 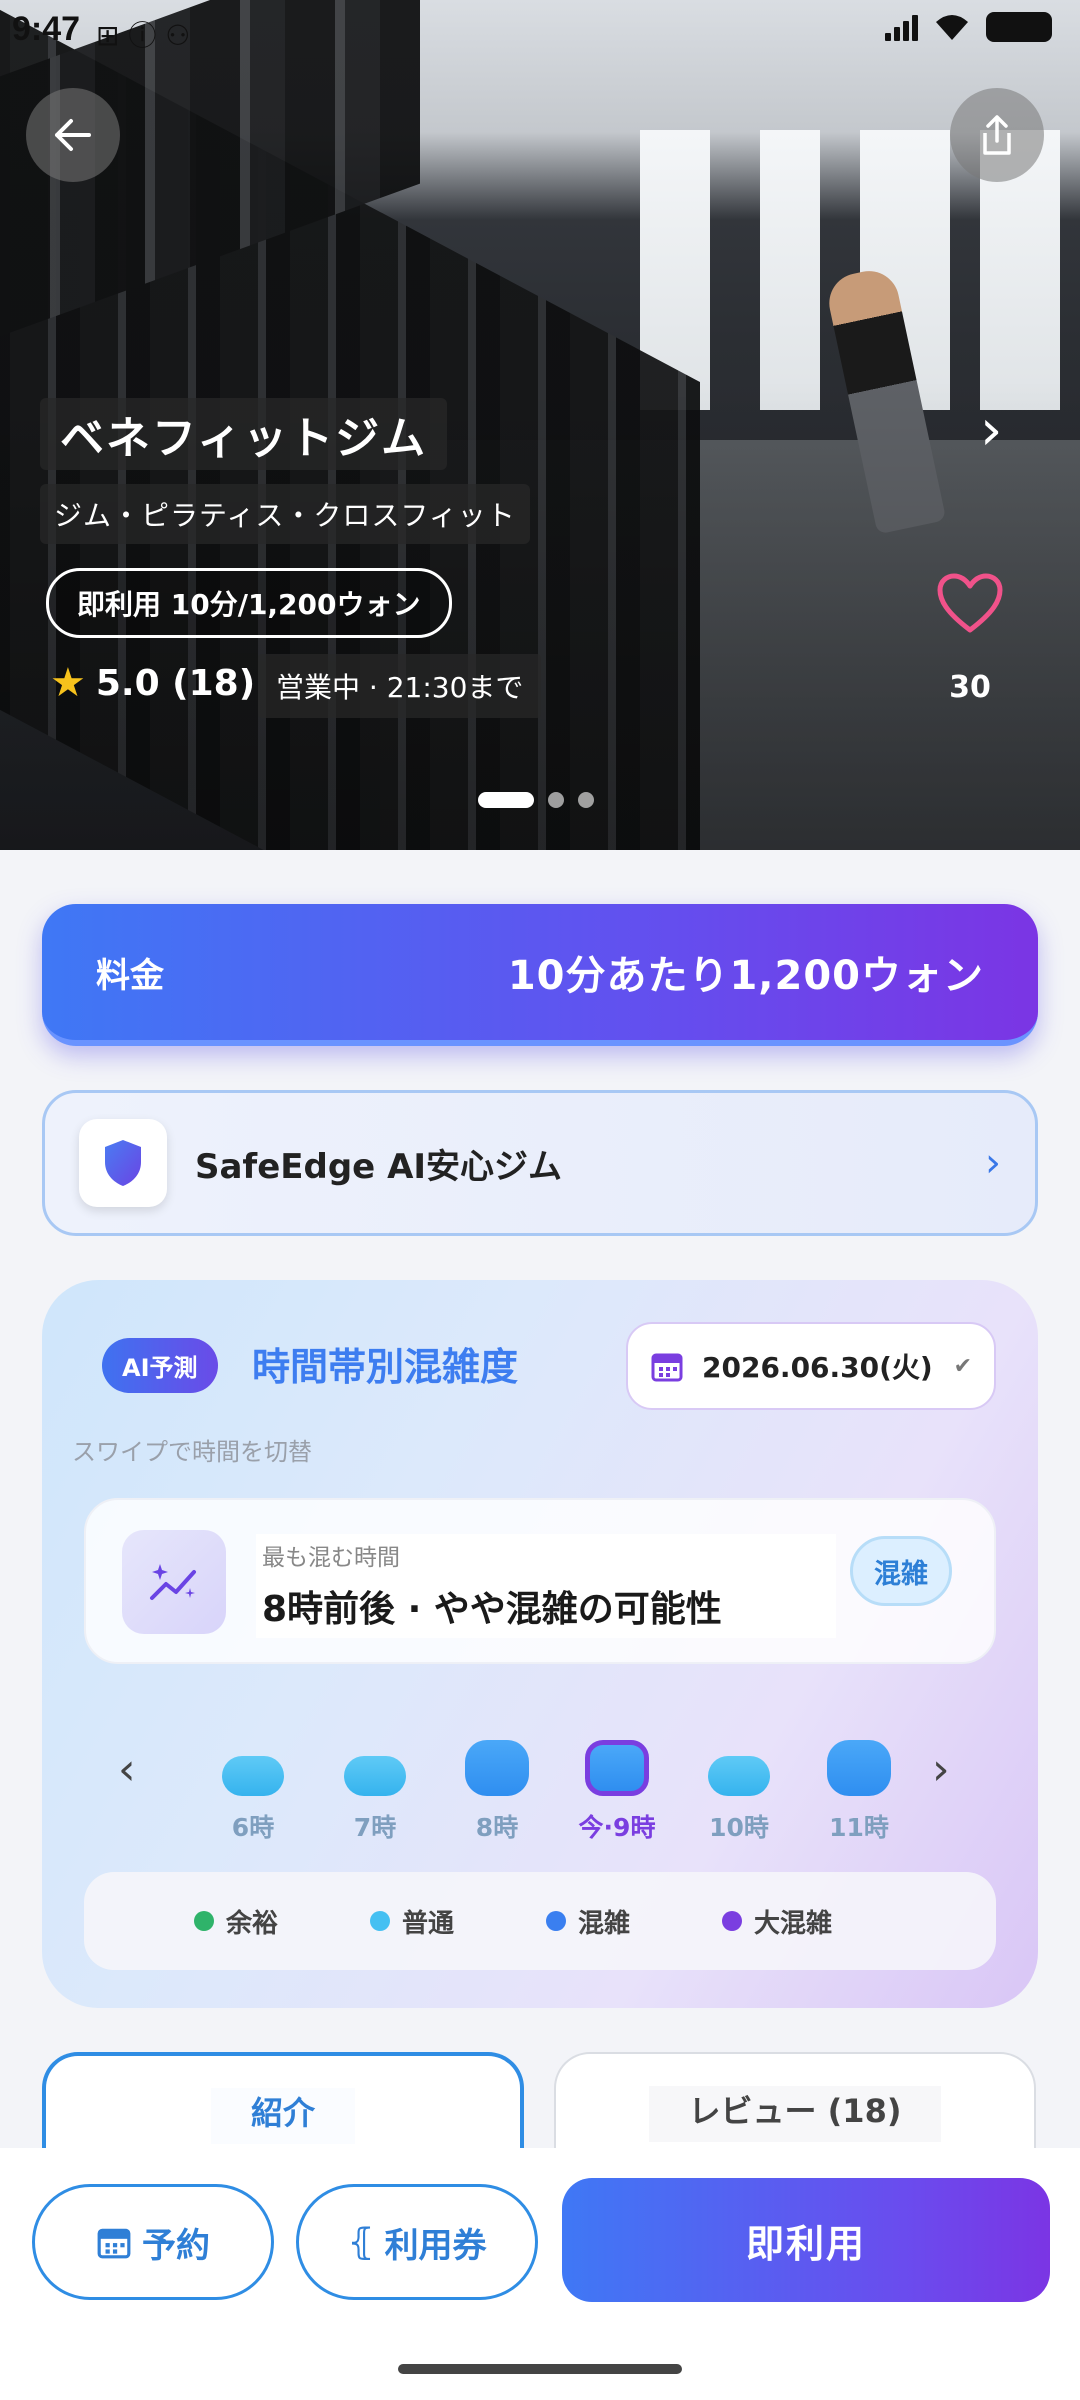 I want to click on wifi-icon, so click(x=952, y=27).